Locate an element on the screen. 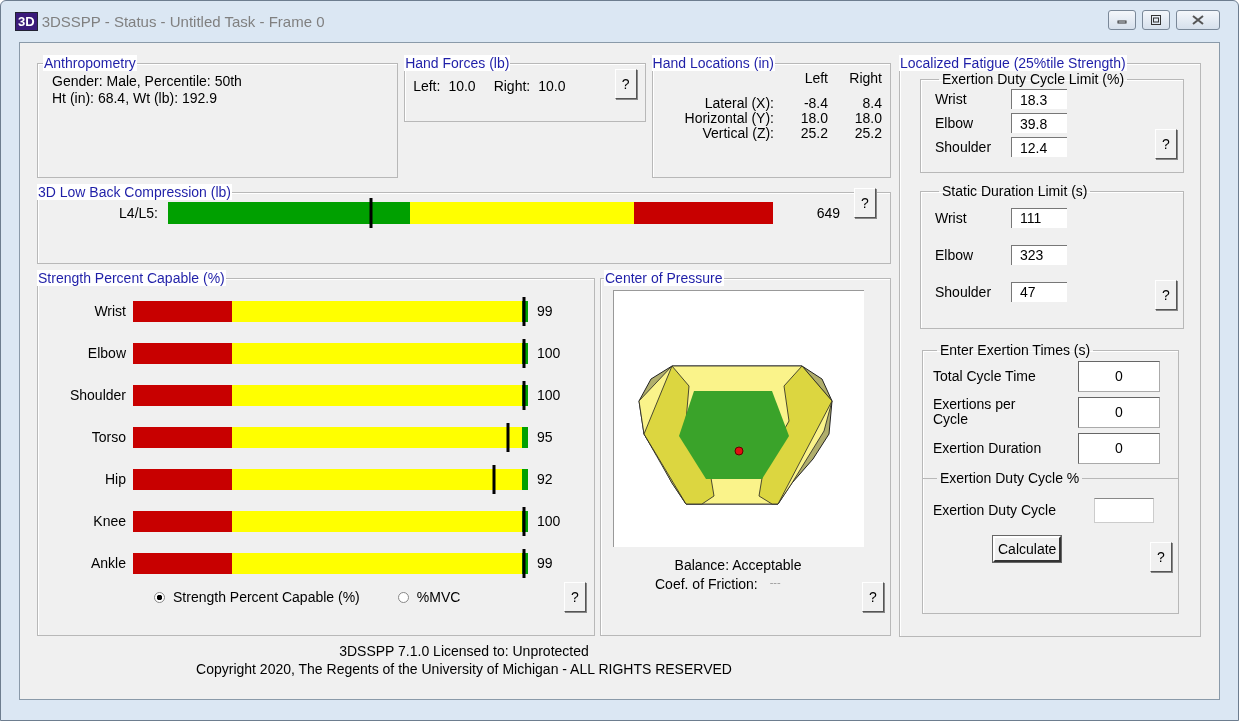 Image resolution: width=1239 pixels, height=721 pixels. value-field: 47 is located at coordinates (1039, 291).